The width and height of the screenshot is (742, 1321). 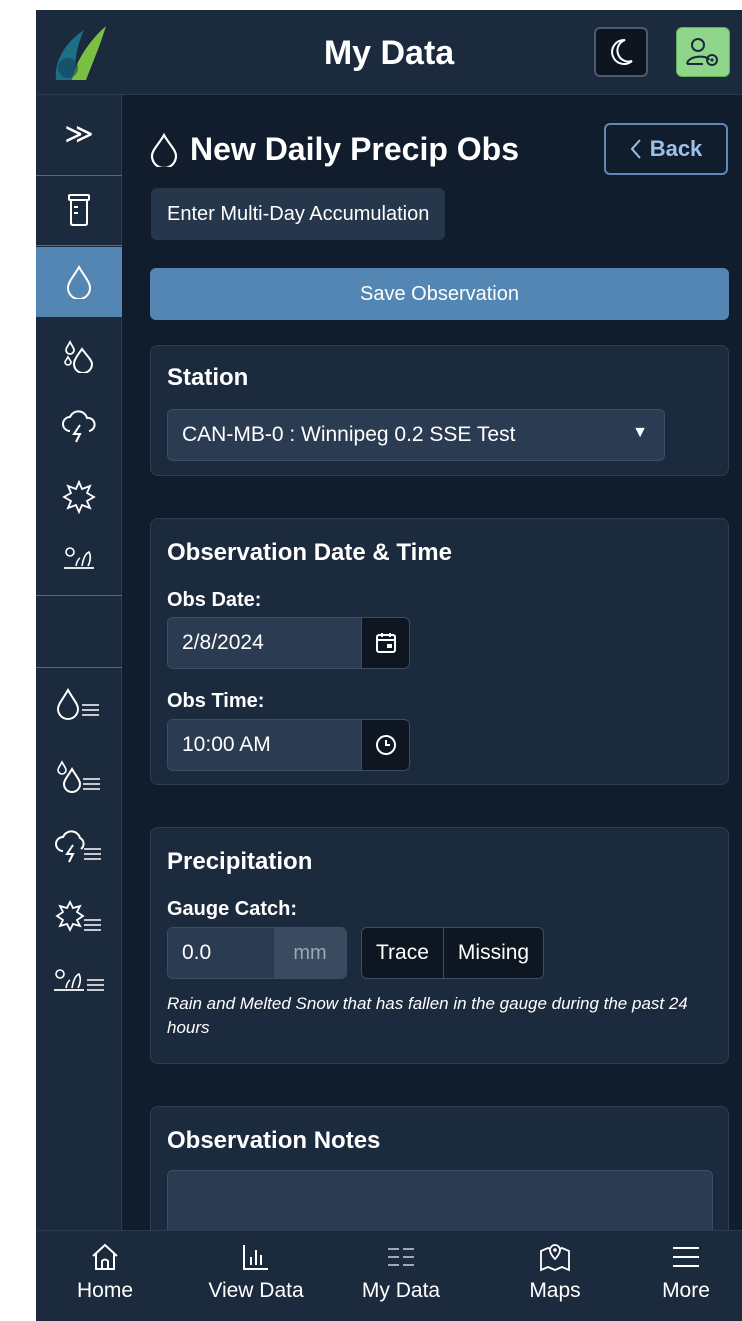 I want to click on multi-drops-icon, so click(x=79, y=356).